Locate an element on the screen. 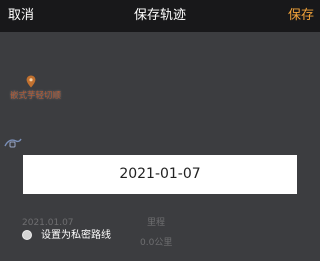  track-date: 2021-01-07 is located at coordinates (160, 174).